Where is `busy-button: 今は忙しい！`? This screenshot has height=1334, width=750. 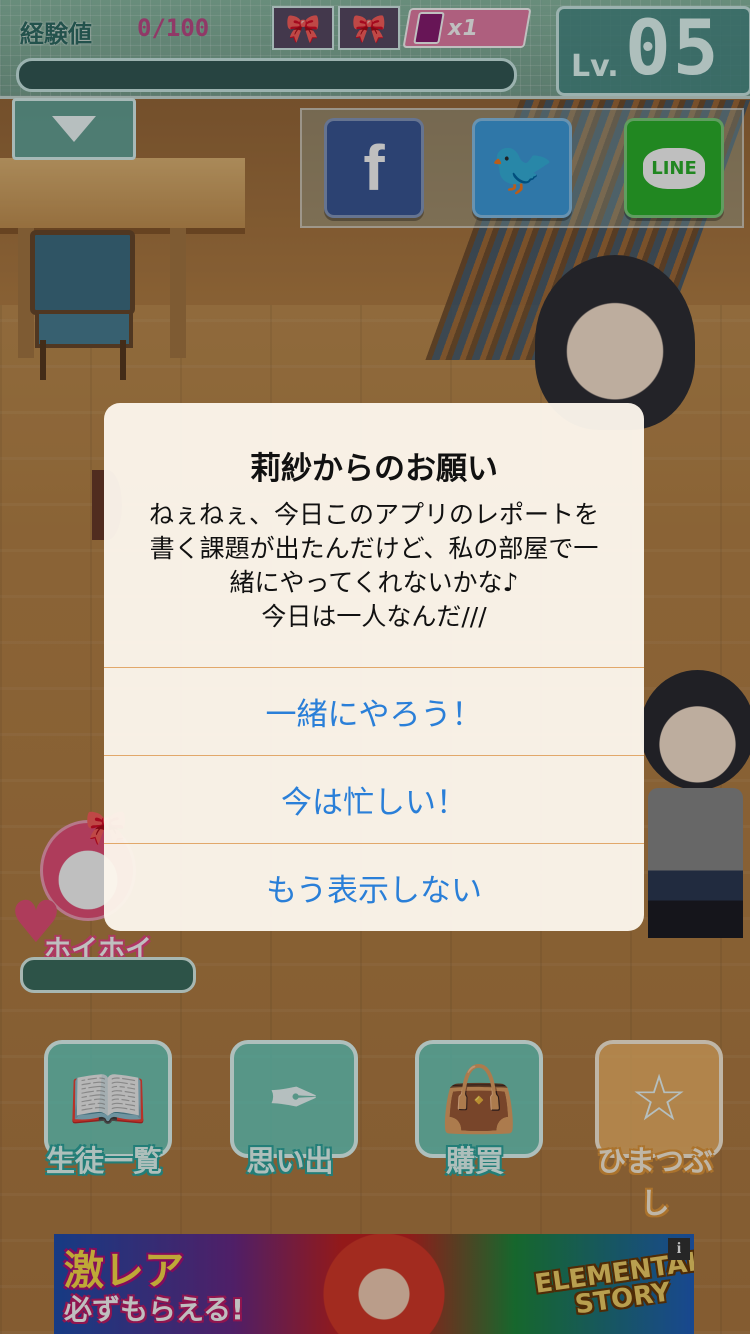 busy-button: 今は忙しい！ is located at coordinates (374, 798).